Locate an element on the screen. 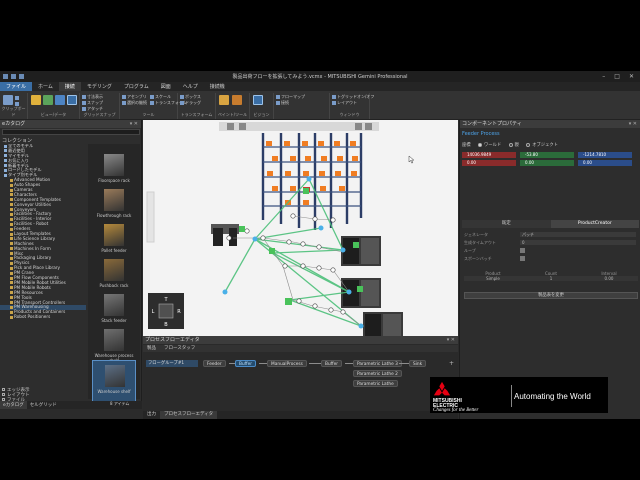 The image size is (640, 480). coord-x-field: 14036.9849 is located at coordinates (489, 155).